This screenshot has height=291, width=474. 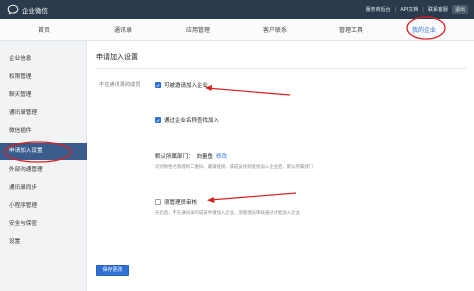 What do you see at coordinates (186, 86) in the screenshot?
I see `invite-option-label: 可被邀请加入企业` at bounding box center [186, 86].